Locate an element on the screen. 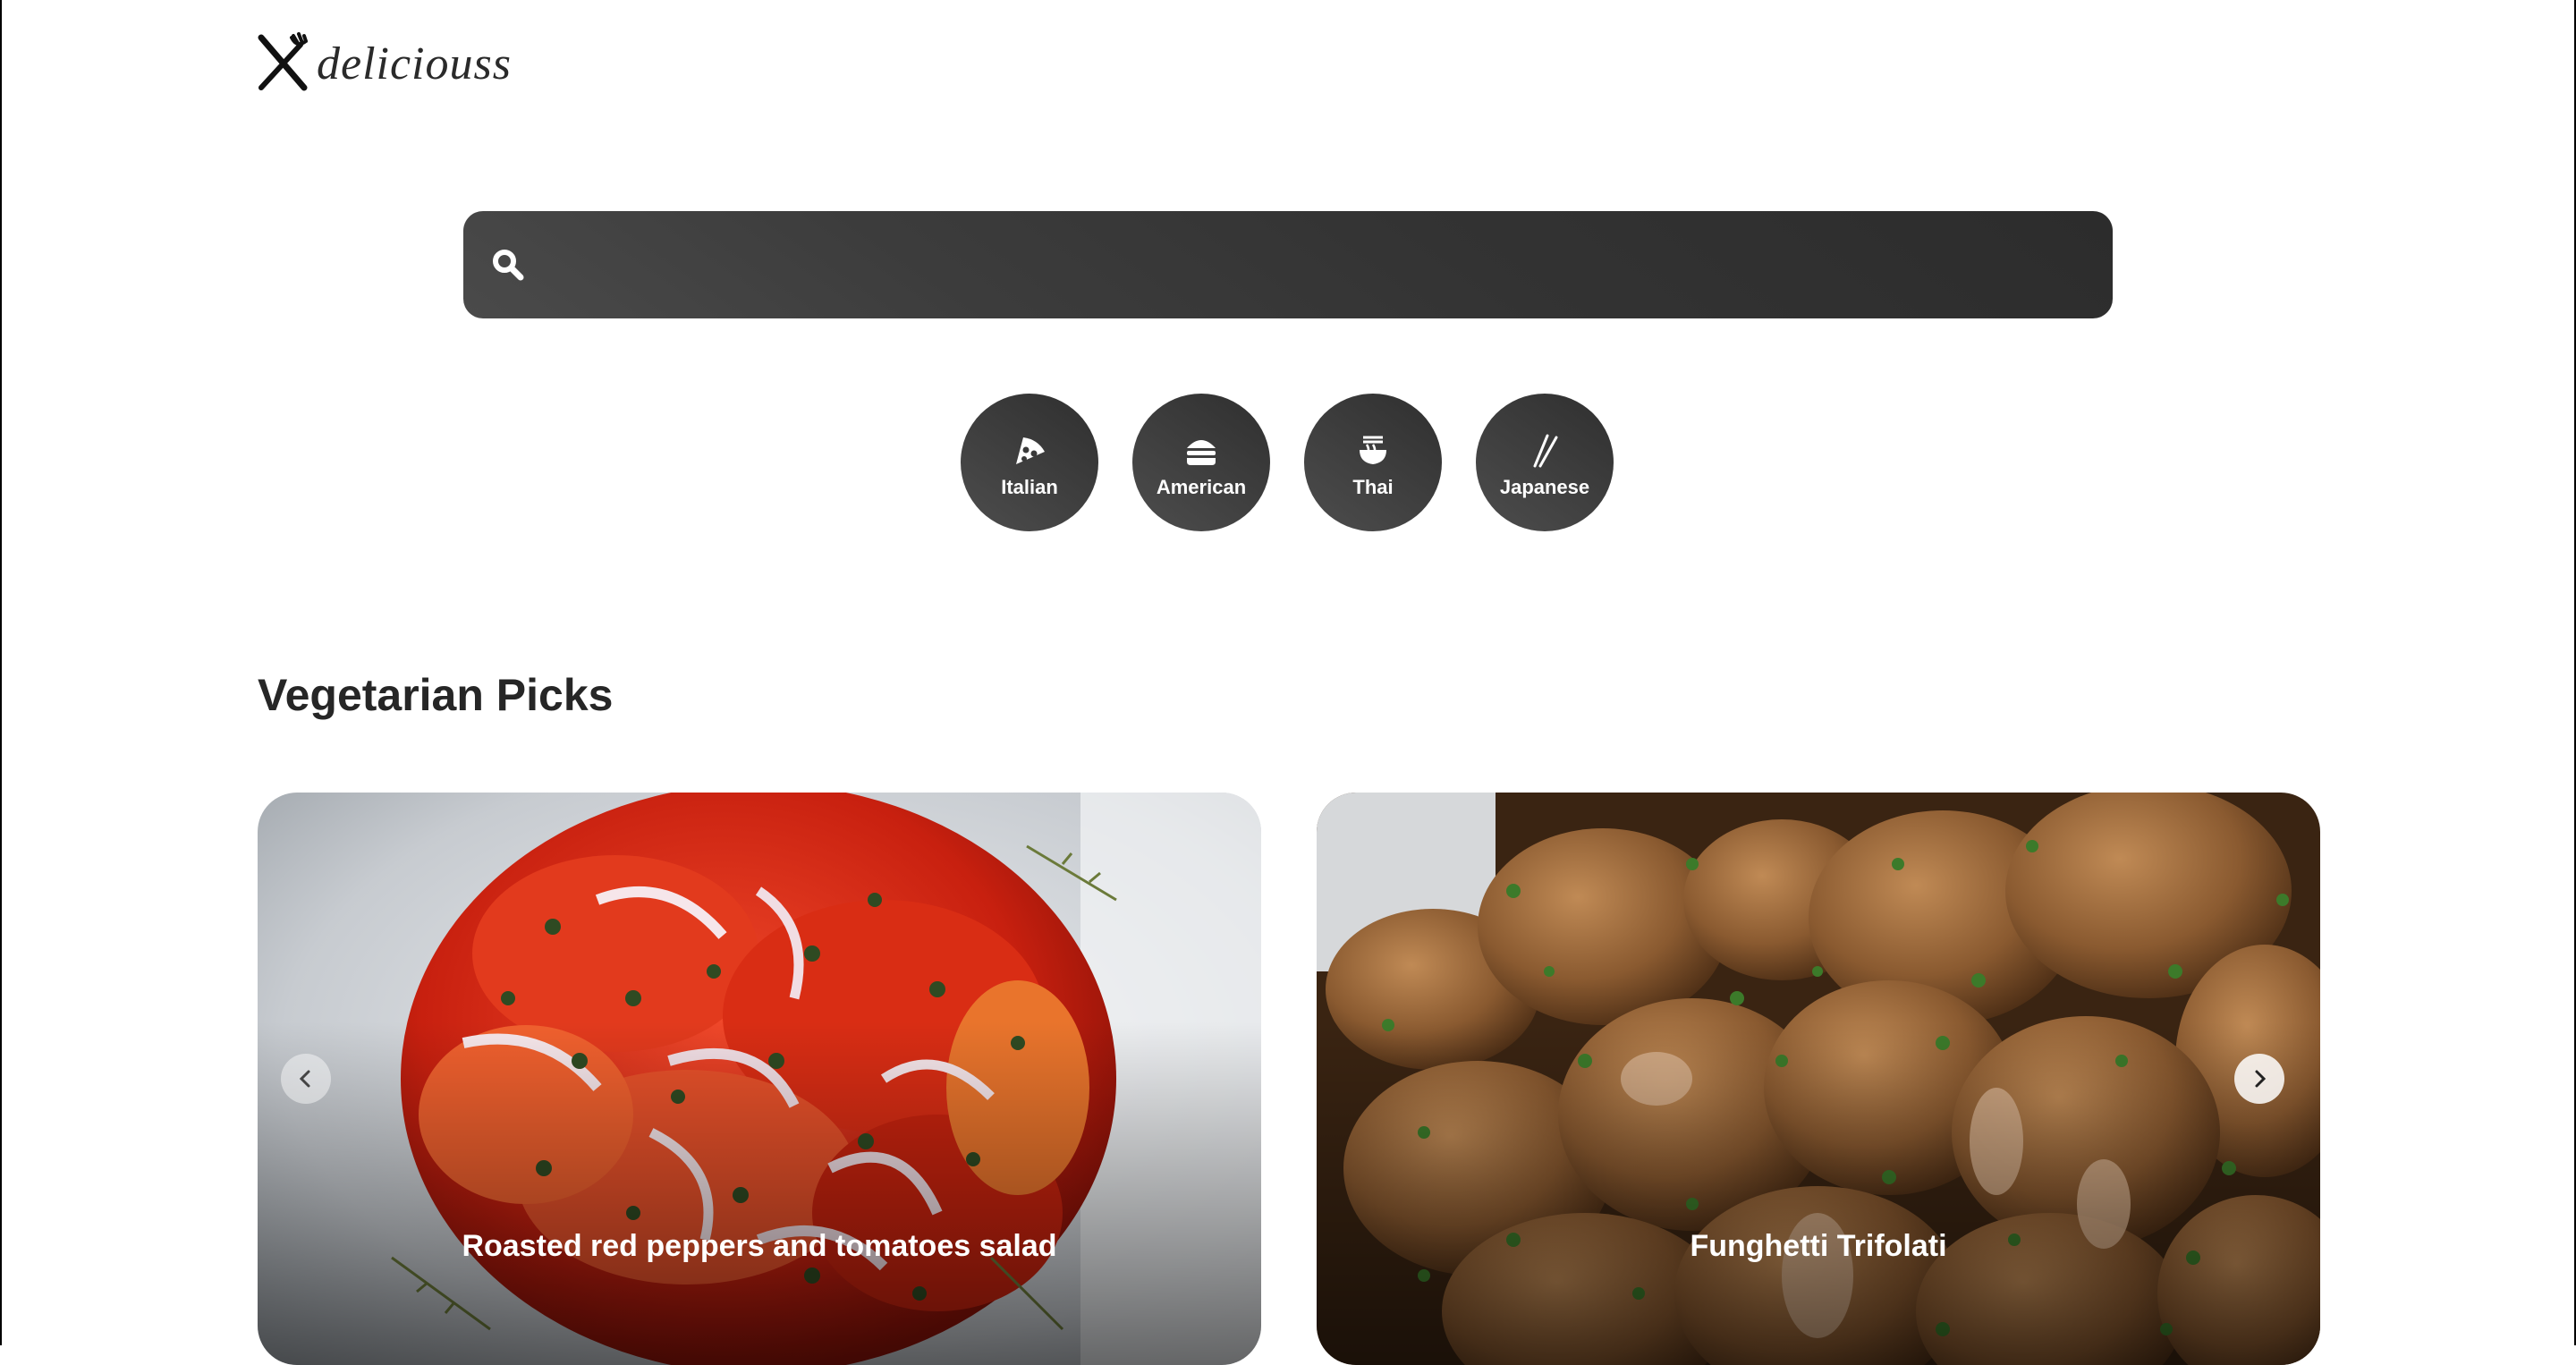 The image size is (2576, 1365). section-title: Vegetarian Picks is located at coordinates (436, 695).